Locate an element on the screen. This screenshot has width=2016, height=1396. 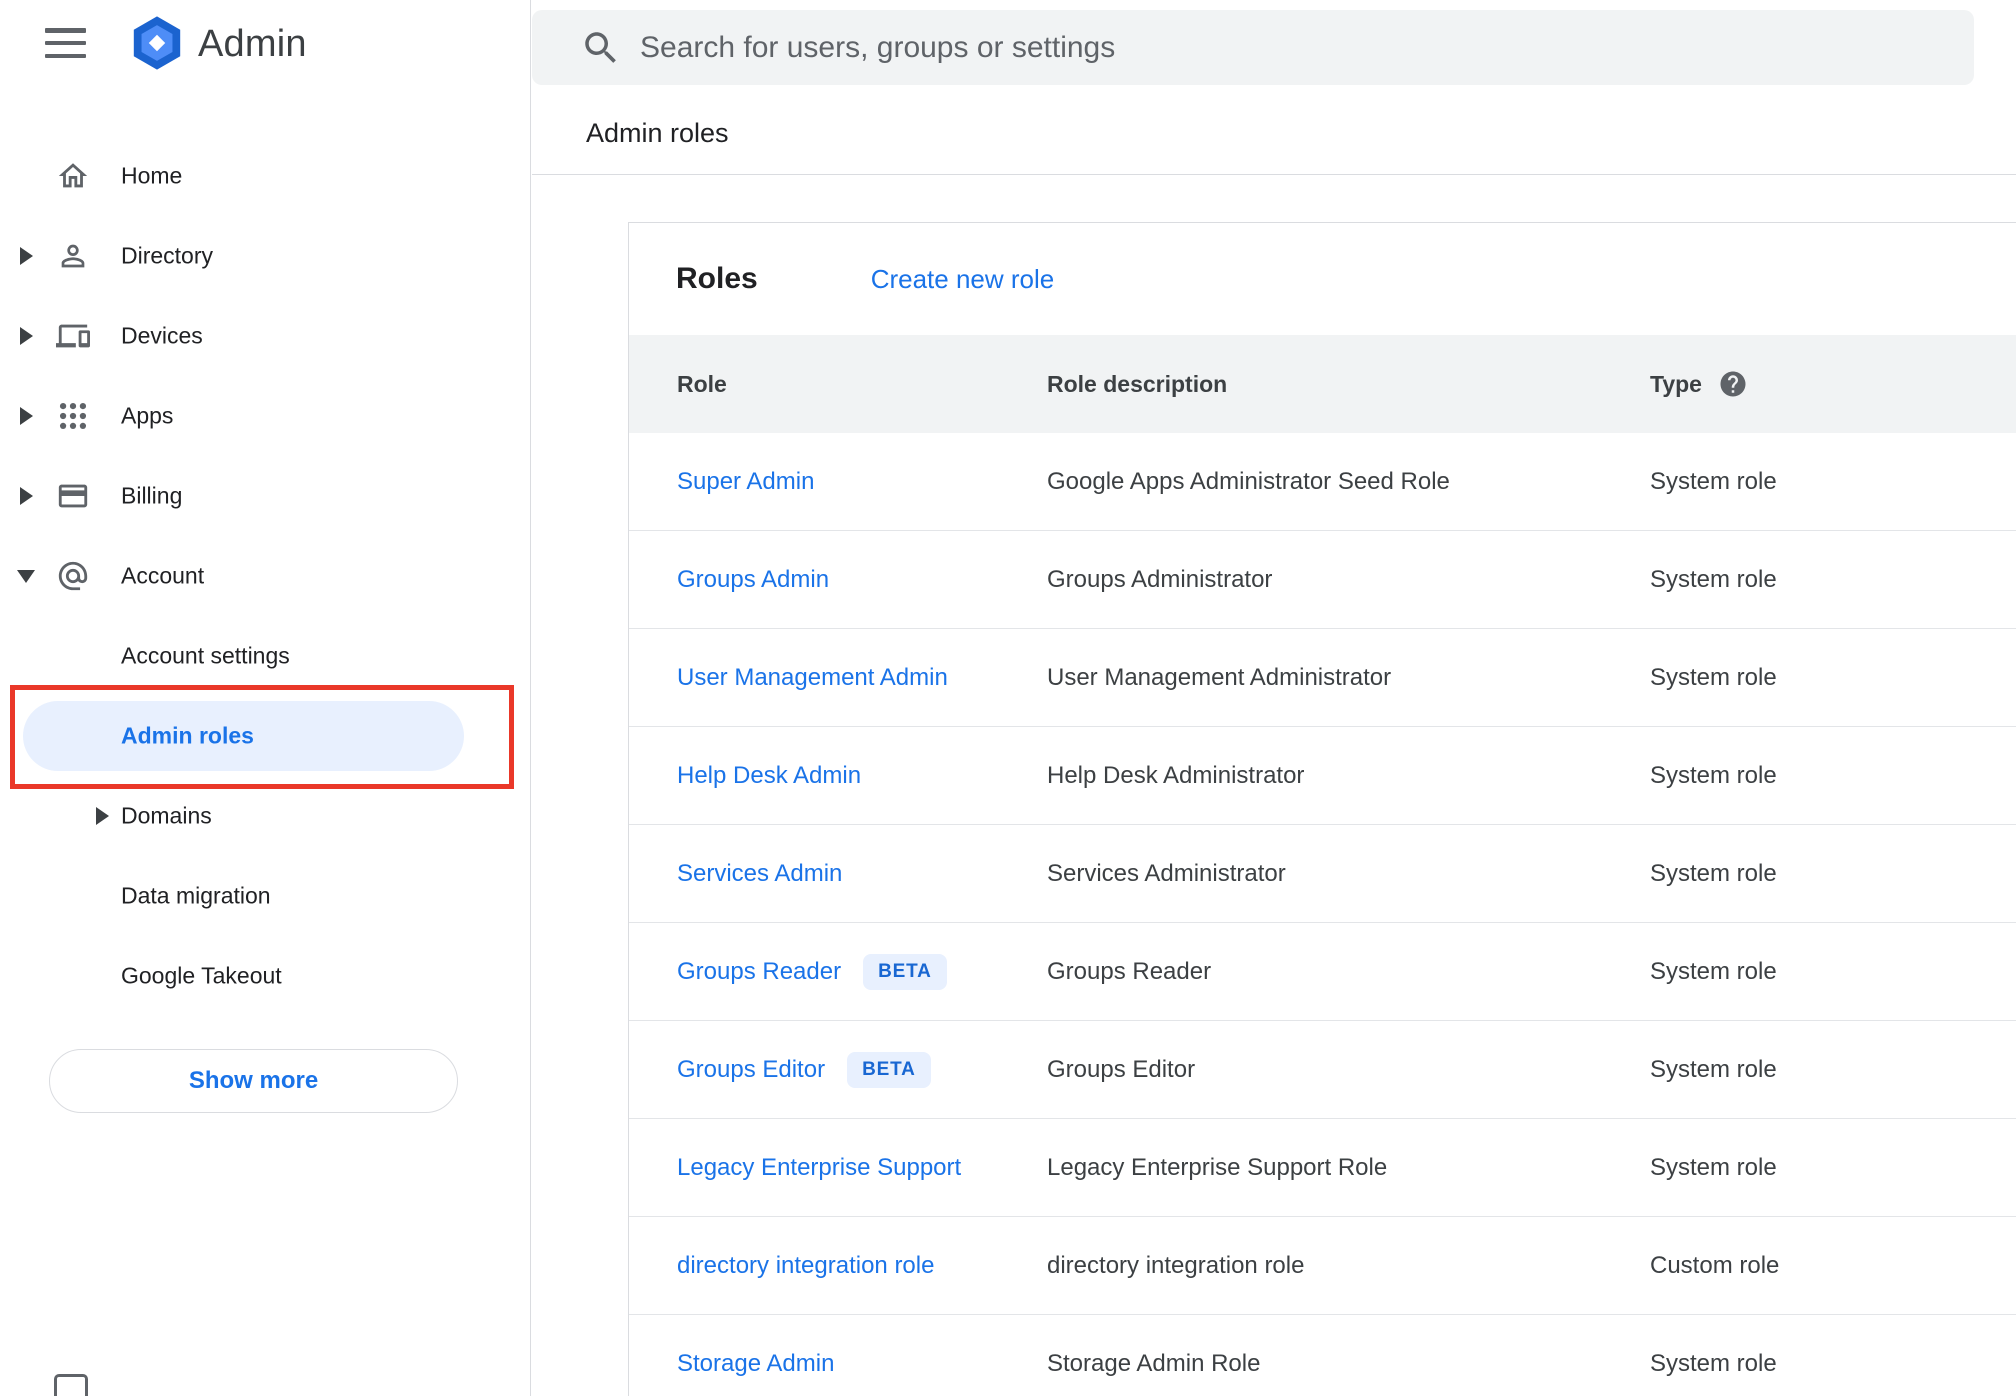
sidebar-item-directory: Directory is located at coordinates (265, 256).